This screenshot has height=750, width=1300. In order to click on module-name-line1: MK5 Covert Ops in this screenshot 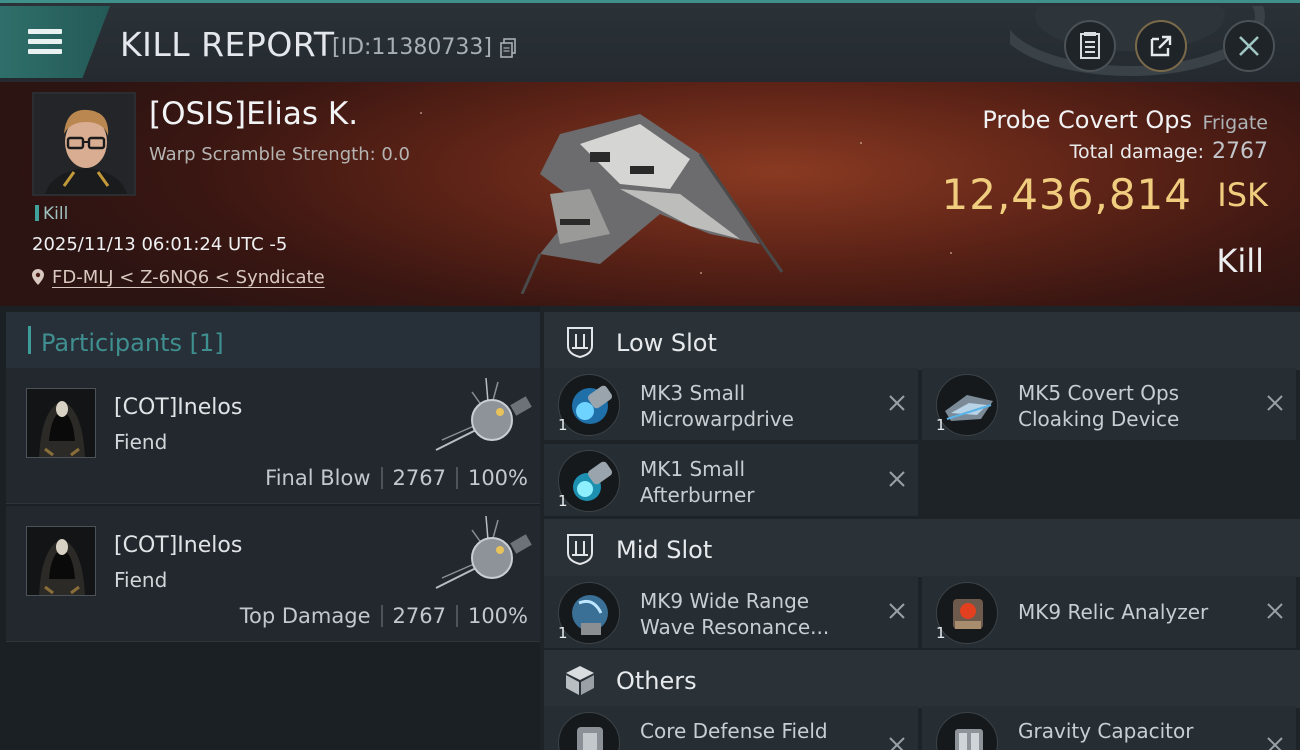, I will do `click(1099, 393)`.